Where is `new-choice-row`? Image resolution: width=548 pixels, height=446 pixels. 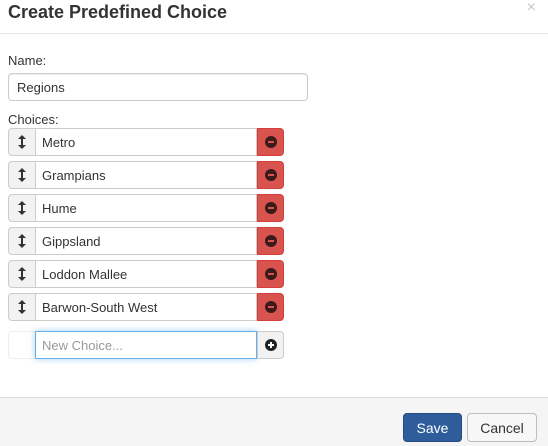
new-choice-row is located at coordinates (146, 345).